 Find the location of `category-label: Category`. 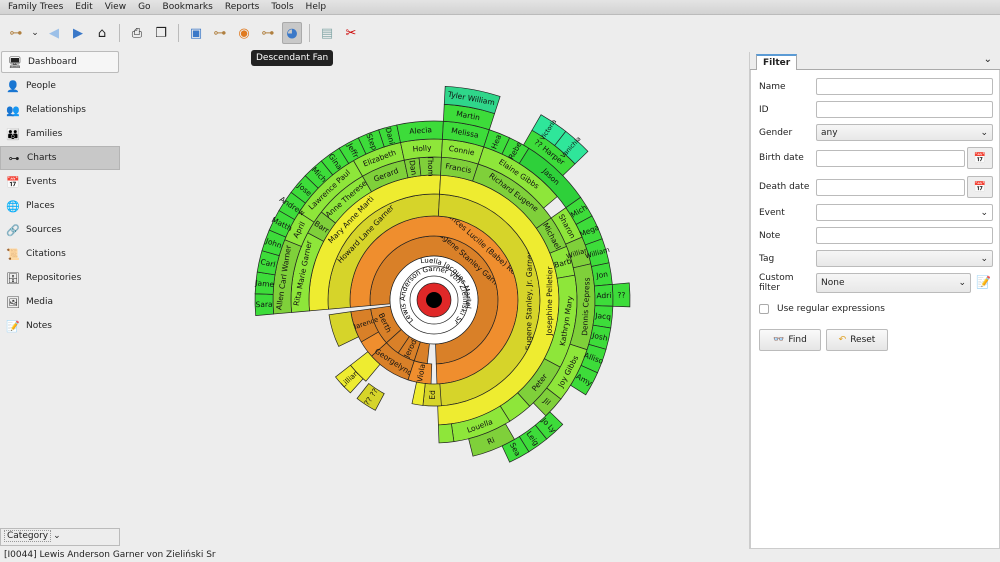

category-label: Category is located at coordinates (28, 536).